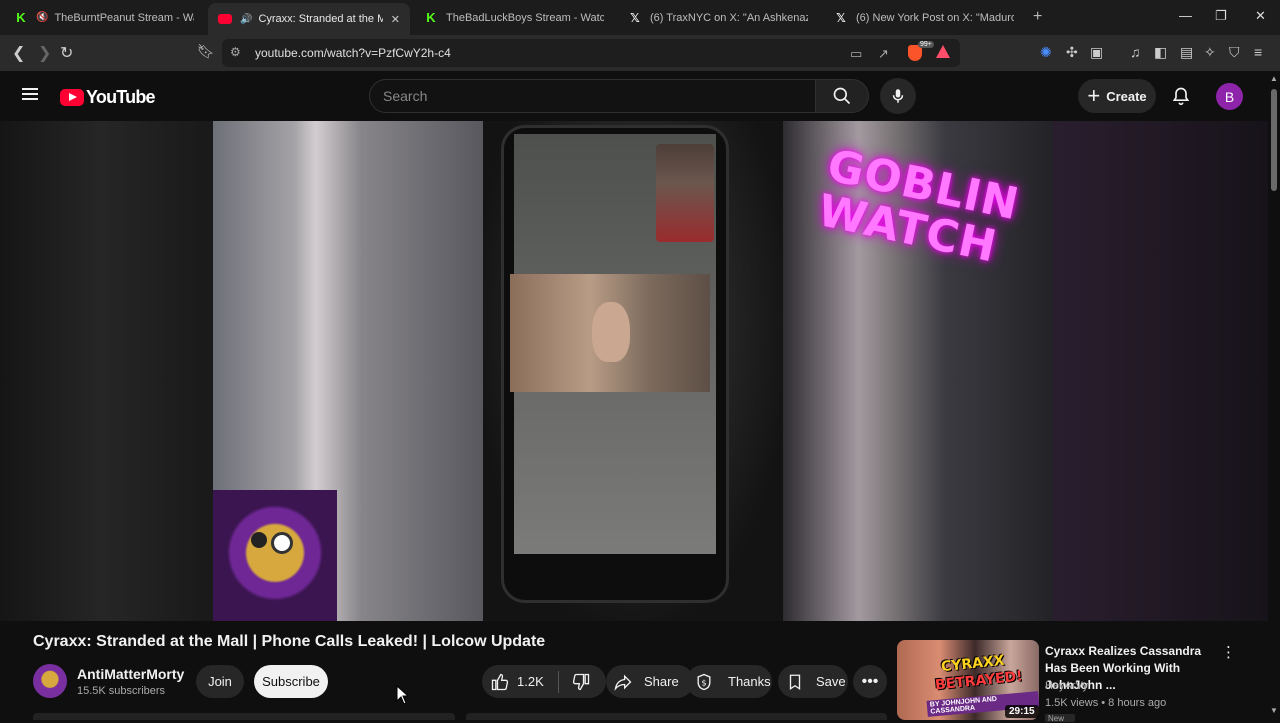 This screenshot has width=1280, height=723. I want to click on screenshot-icon: ▣, so click(1096, 52).